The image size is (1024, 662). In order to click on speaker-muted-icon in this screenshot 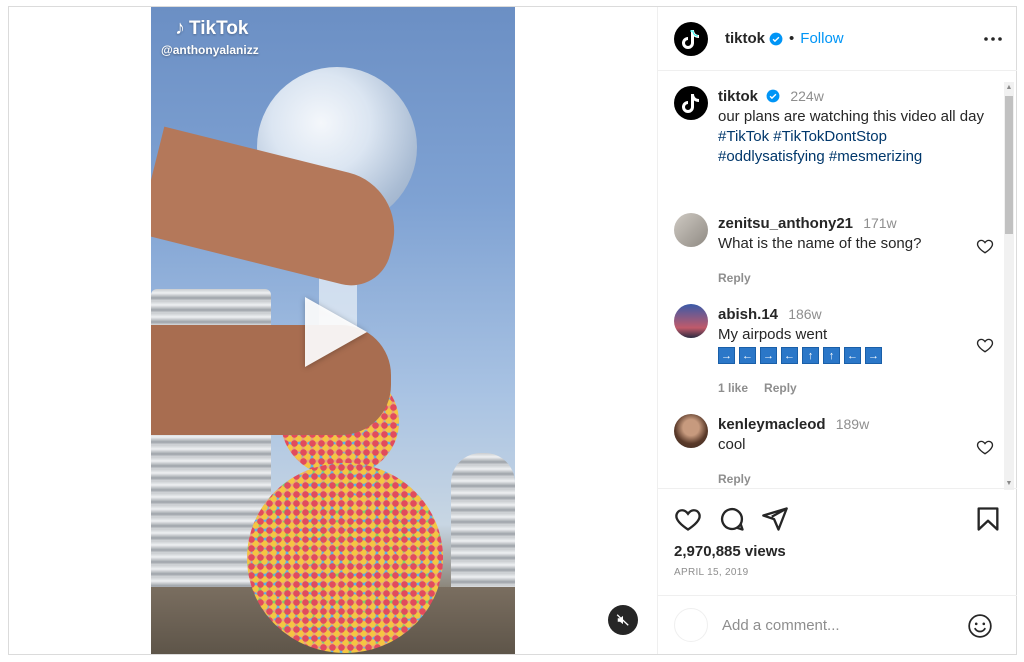, I will do `click(622, 620)`.